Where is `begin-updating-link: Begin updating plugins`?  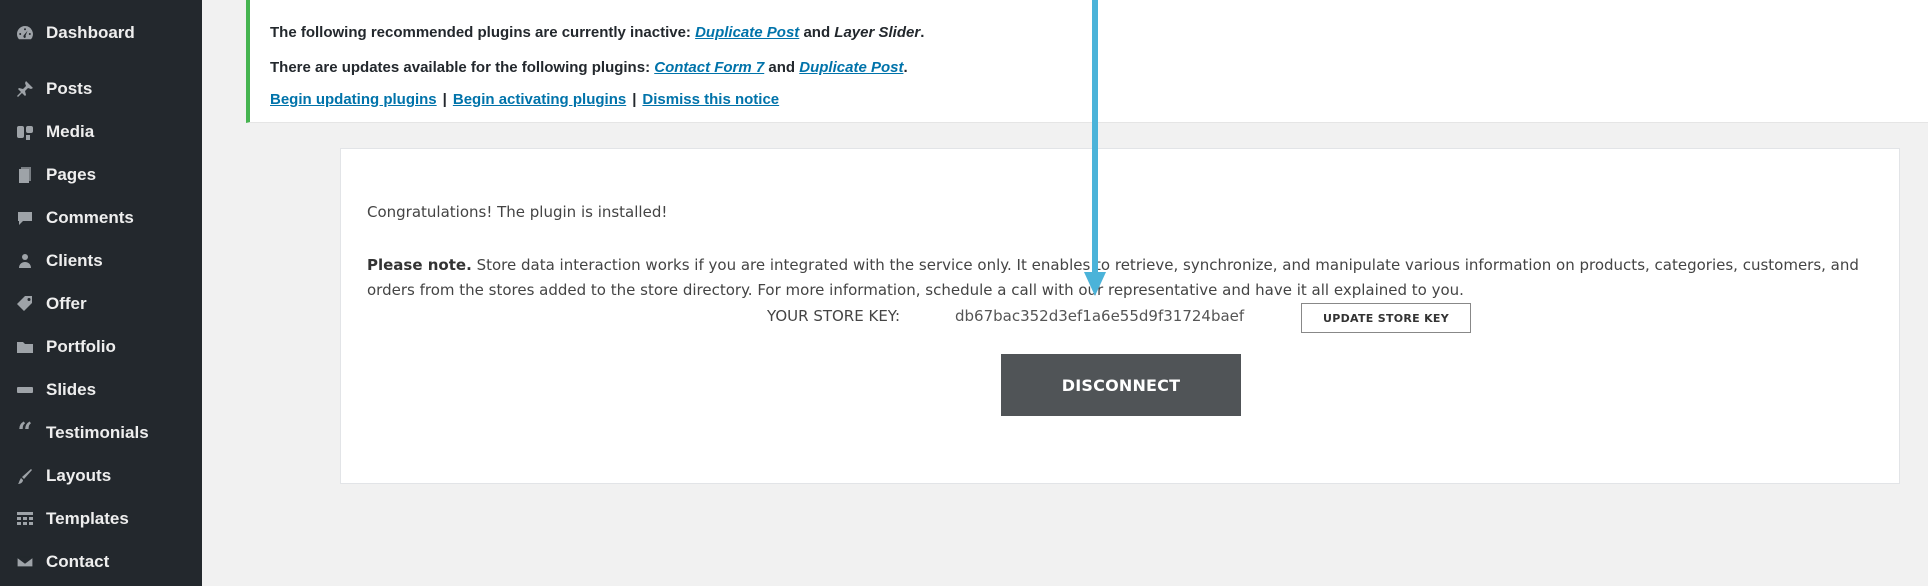
begin-updating-link: Begin updating plugins is located at coordinates (353, 99).